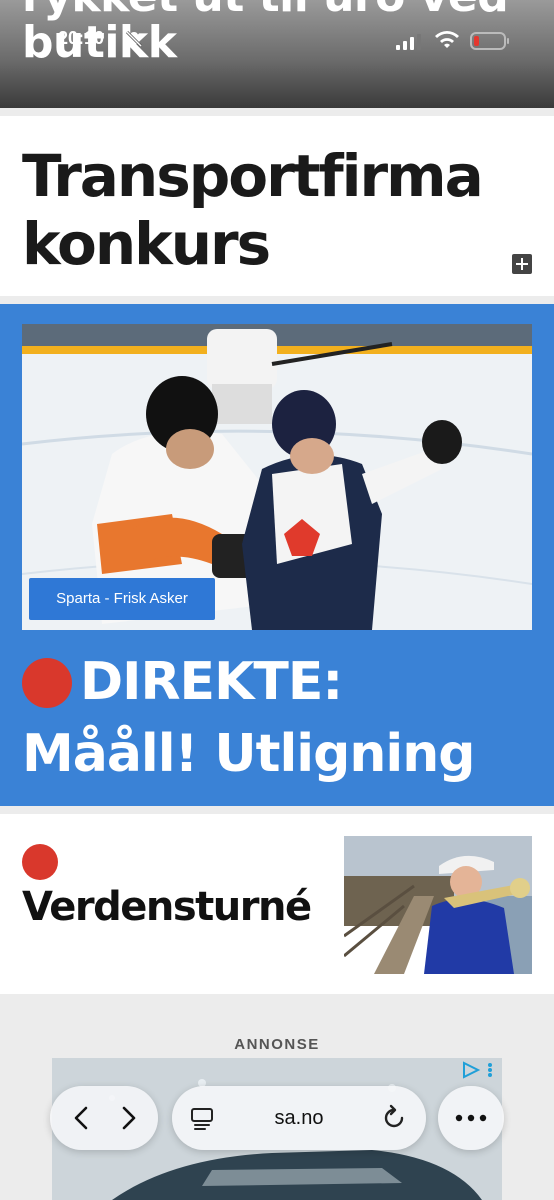  I want to click on live-indicator-dot, so click(40, 862).